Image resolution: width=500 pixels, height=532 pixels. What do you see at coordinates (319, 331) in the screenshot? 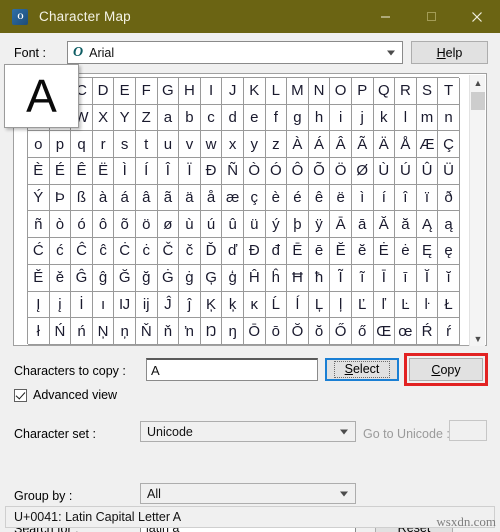
I see `character-cell: ŏ` at bounding box center [319, 331].